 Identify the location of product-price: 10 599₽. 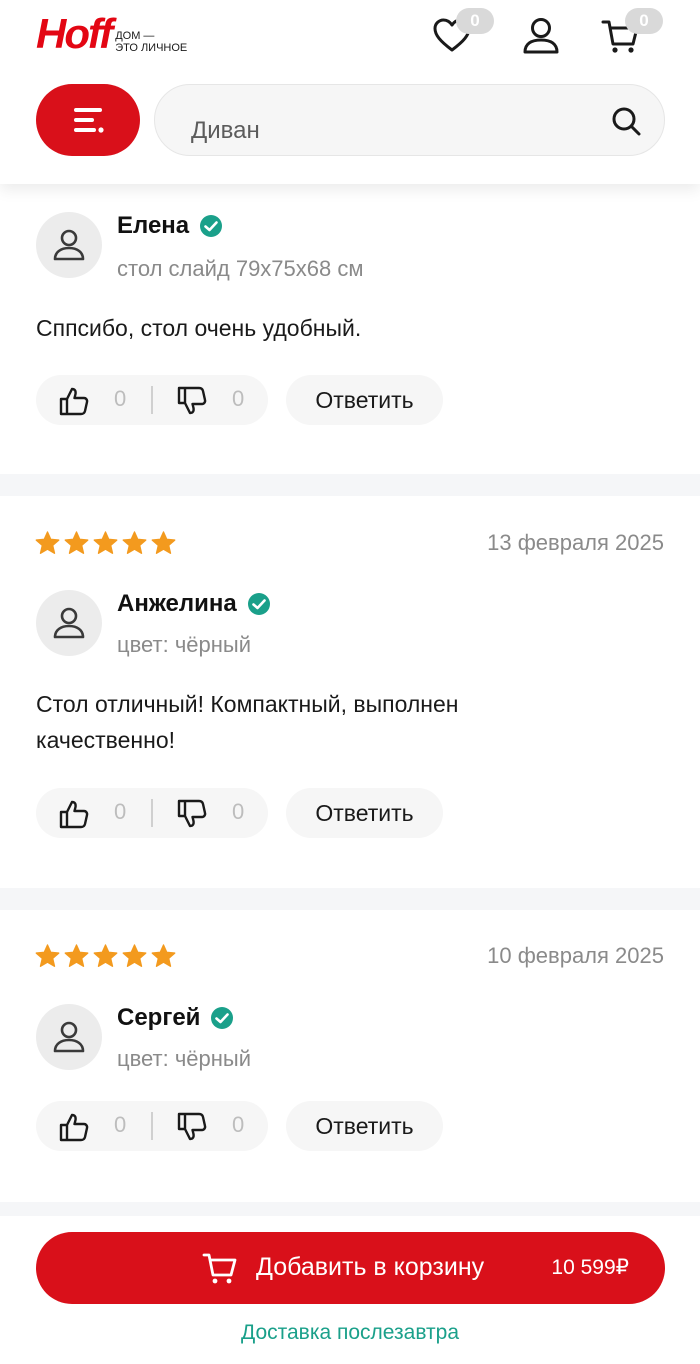
(590, 1267).